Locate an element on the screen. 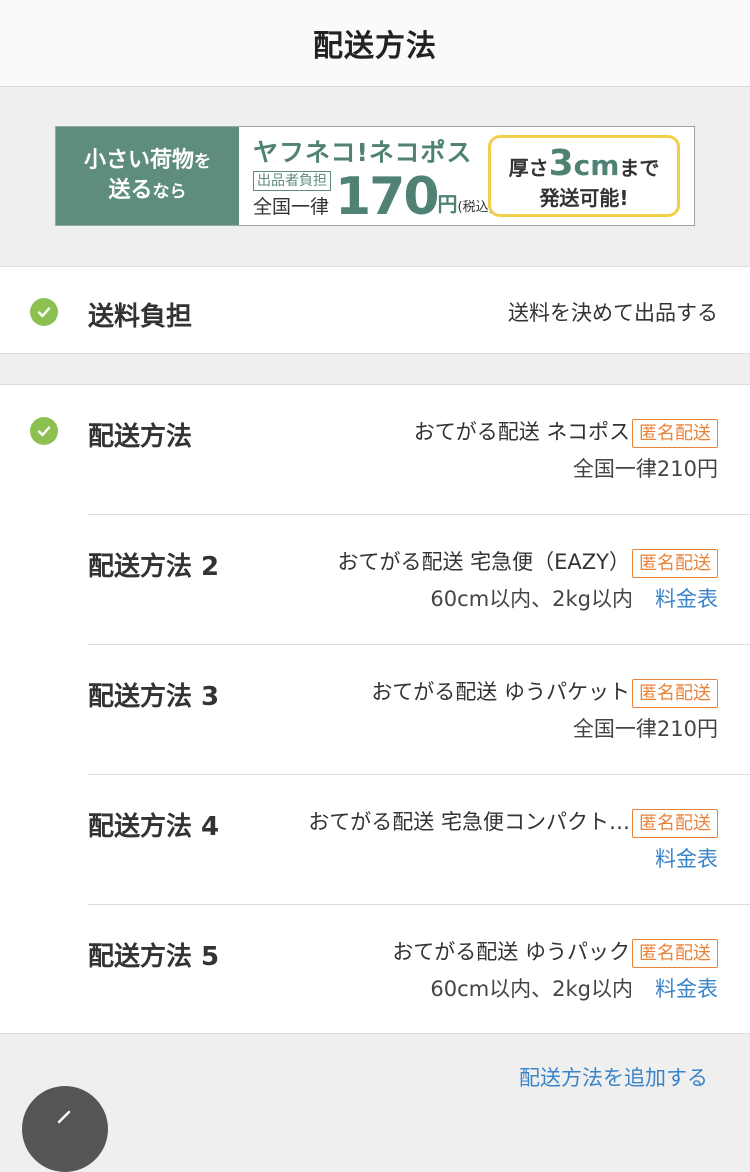  banner-left-line2: 送る is located at coordinates (130, 190).